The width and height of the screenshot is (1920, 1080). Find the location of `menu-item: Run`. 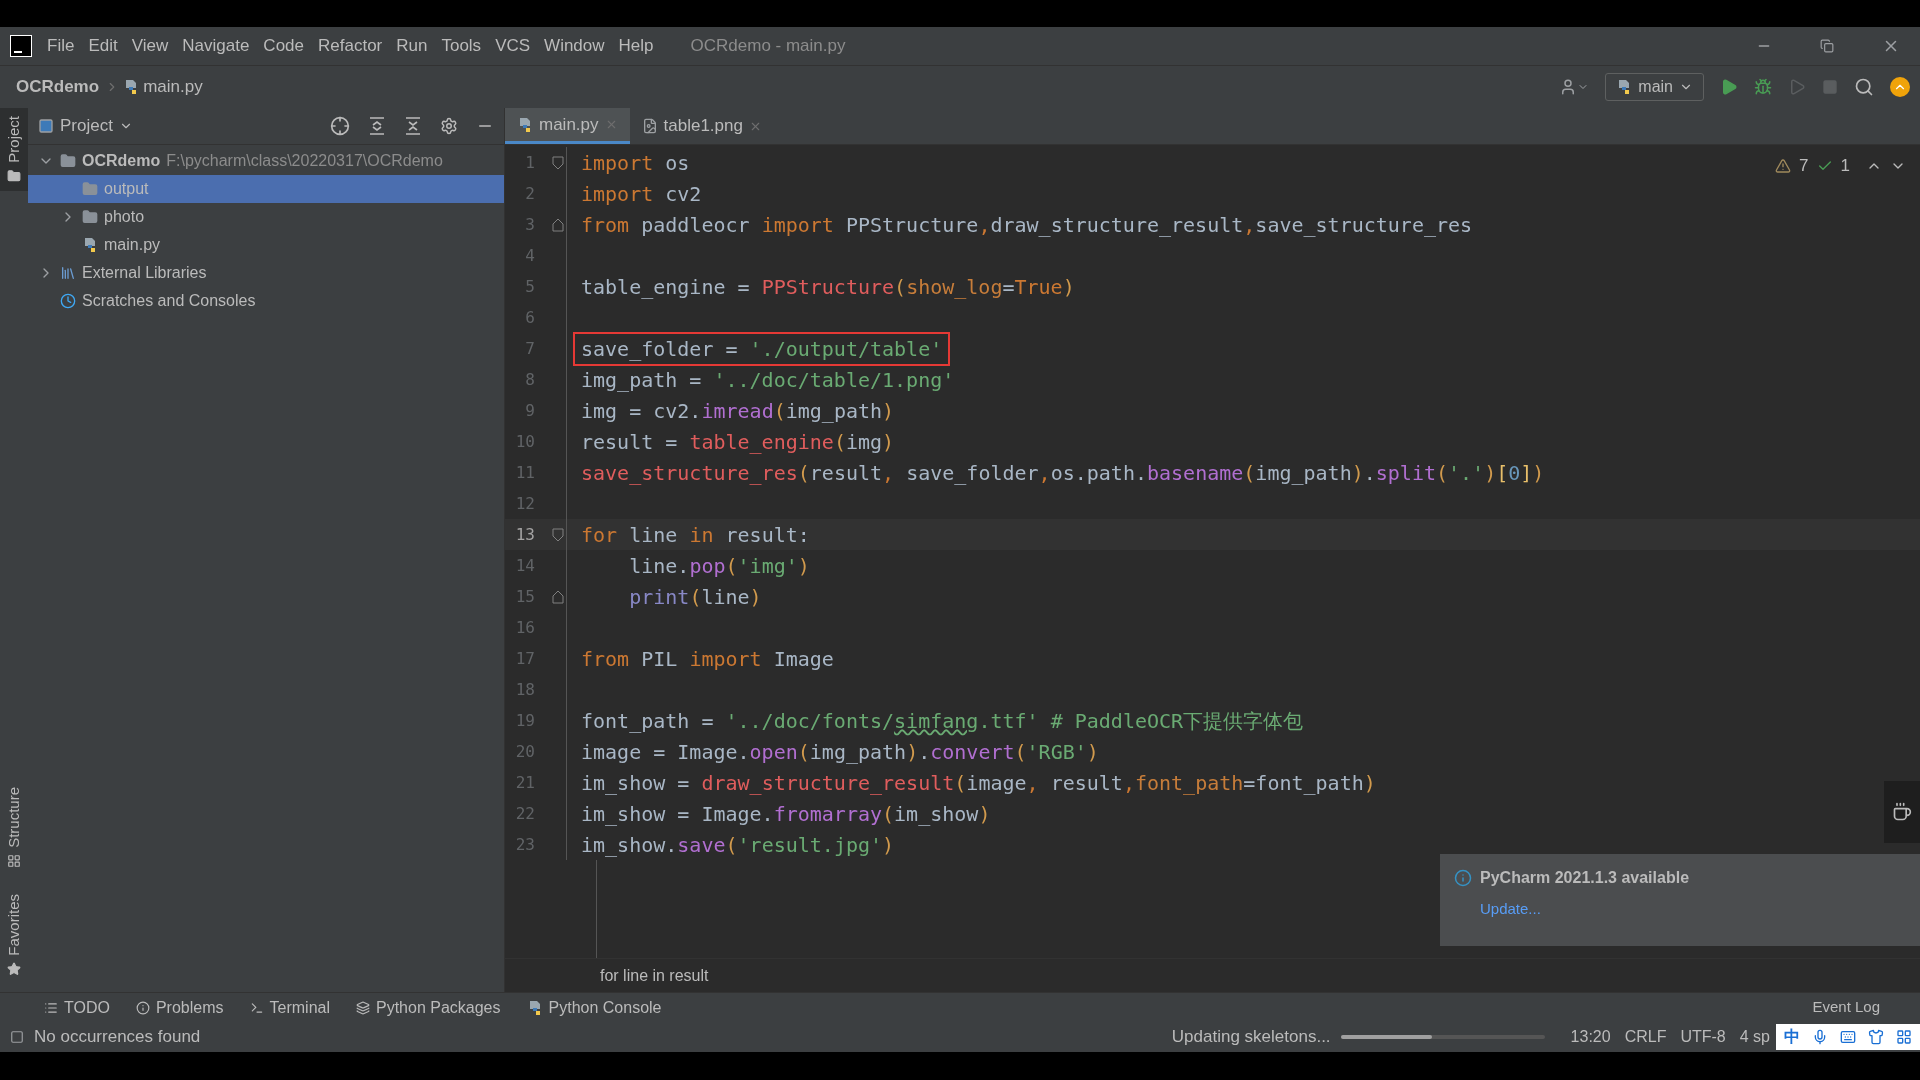

menu-item: Run is located at coordinates (412, 46).